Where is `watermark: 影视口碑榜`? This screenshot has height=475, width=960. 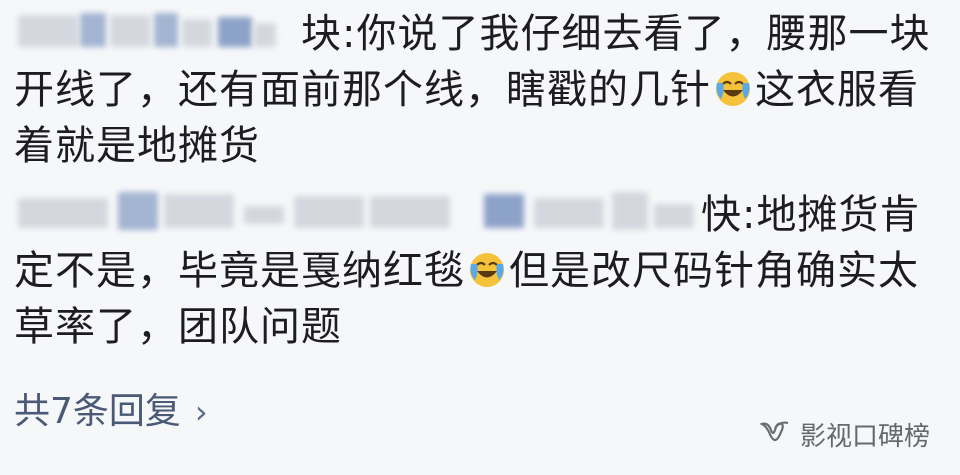
watermark: 影视口碑榜 is located at coordinates (844, 434).